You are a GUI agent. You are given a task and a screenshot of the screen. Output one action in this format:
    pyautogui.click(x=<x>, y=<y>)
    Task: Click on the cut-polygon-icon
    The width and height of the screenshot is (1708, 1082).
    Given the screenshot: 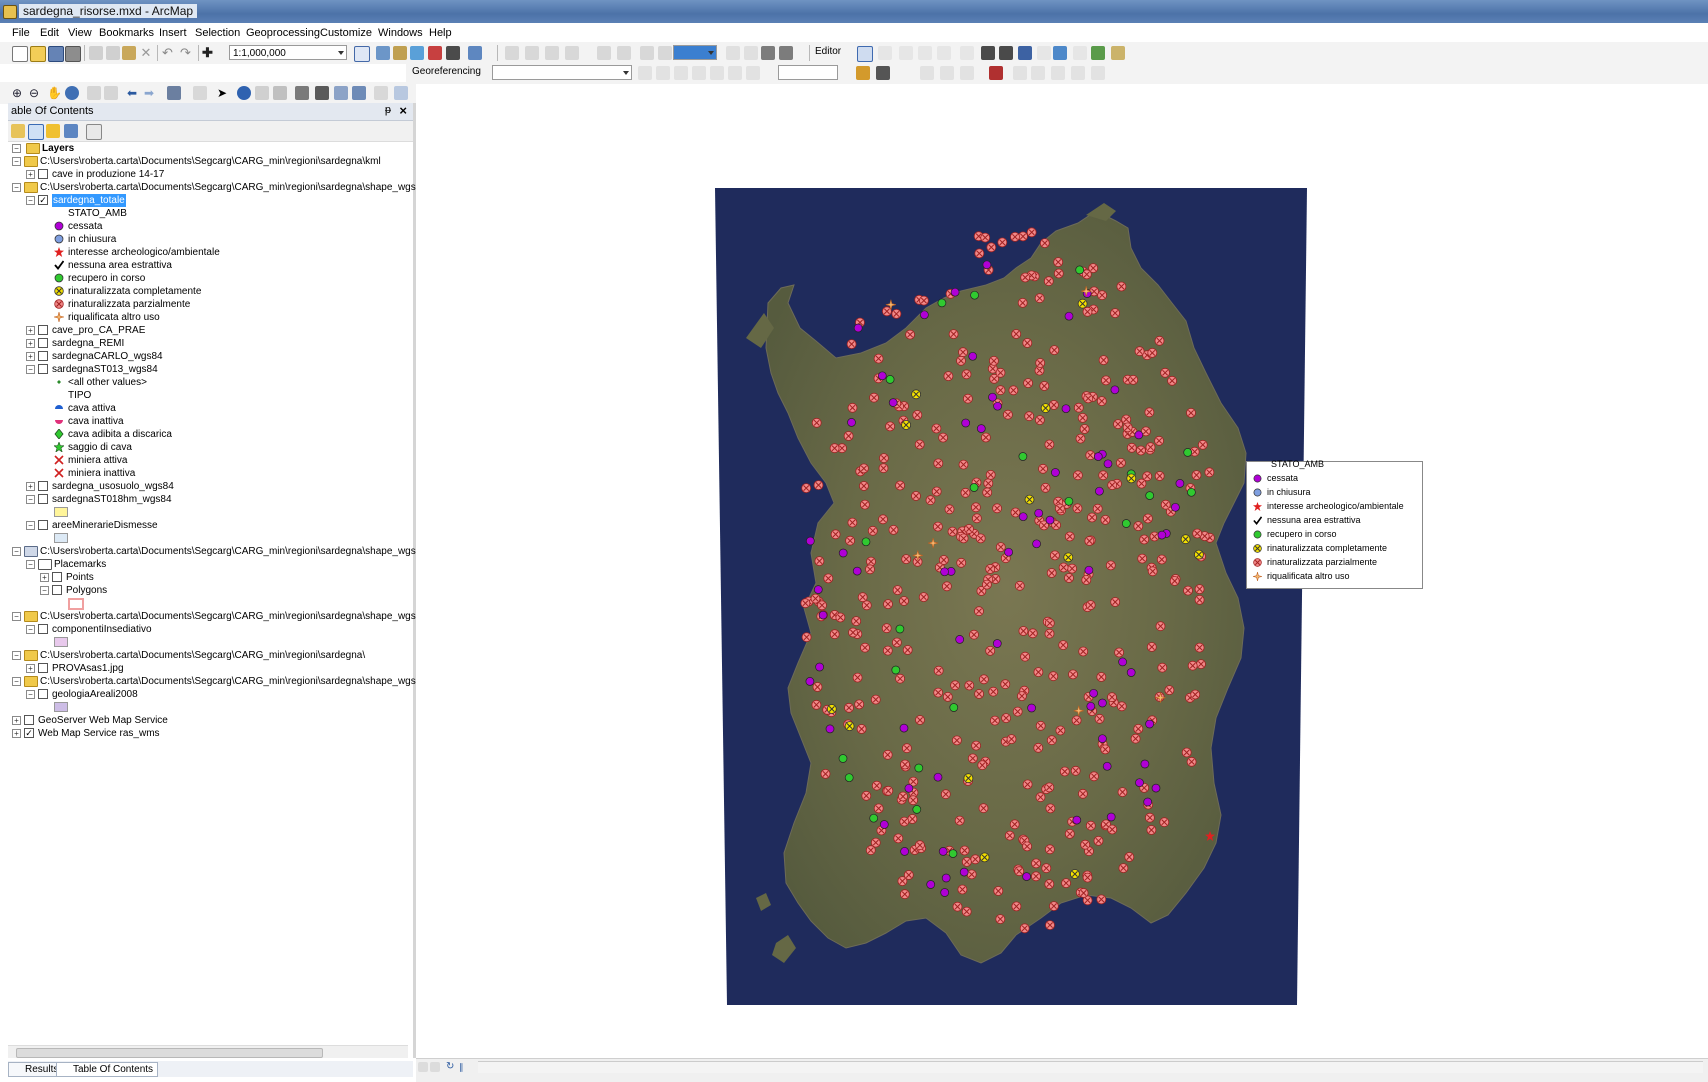 What is the action you would take?
    pyautogui.click(x=1025, y=53)
    